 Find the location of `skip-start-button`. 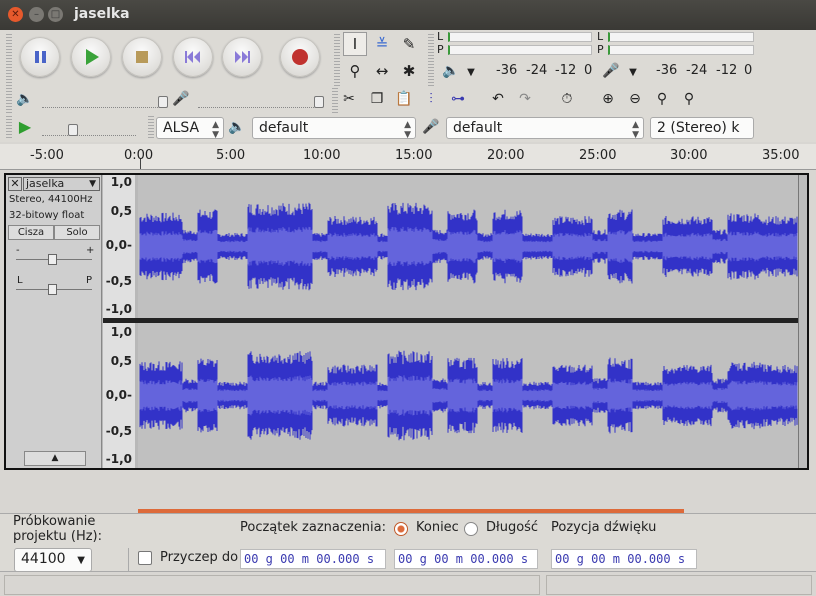

skip-start-button is located at coordinates (193, 57).